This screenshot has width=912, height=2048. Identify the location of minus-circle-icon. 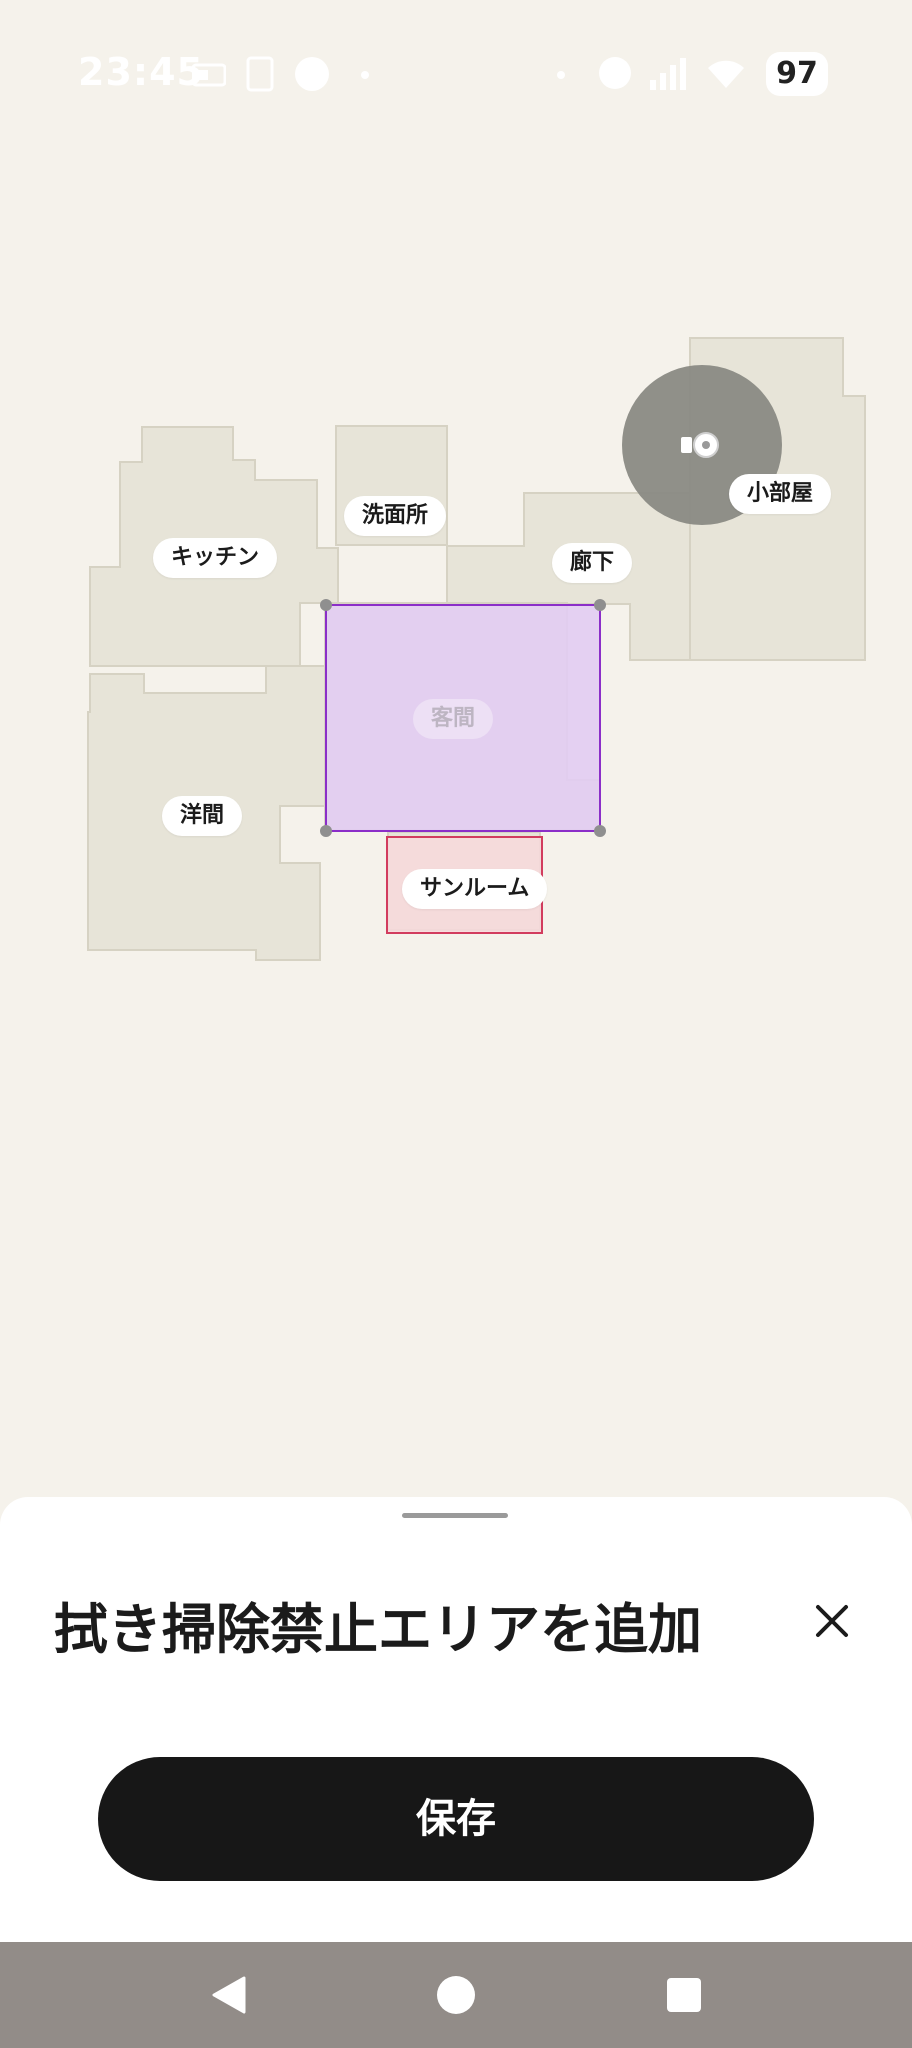
(615, 73).